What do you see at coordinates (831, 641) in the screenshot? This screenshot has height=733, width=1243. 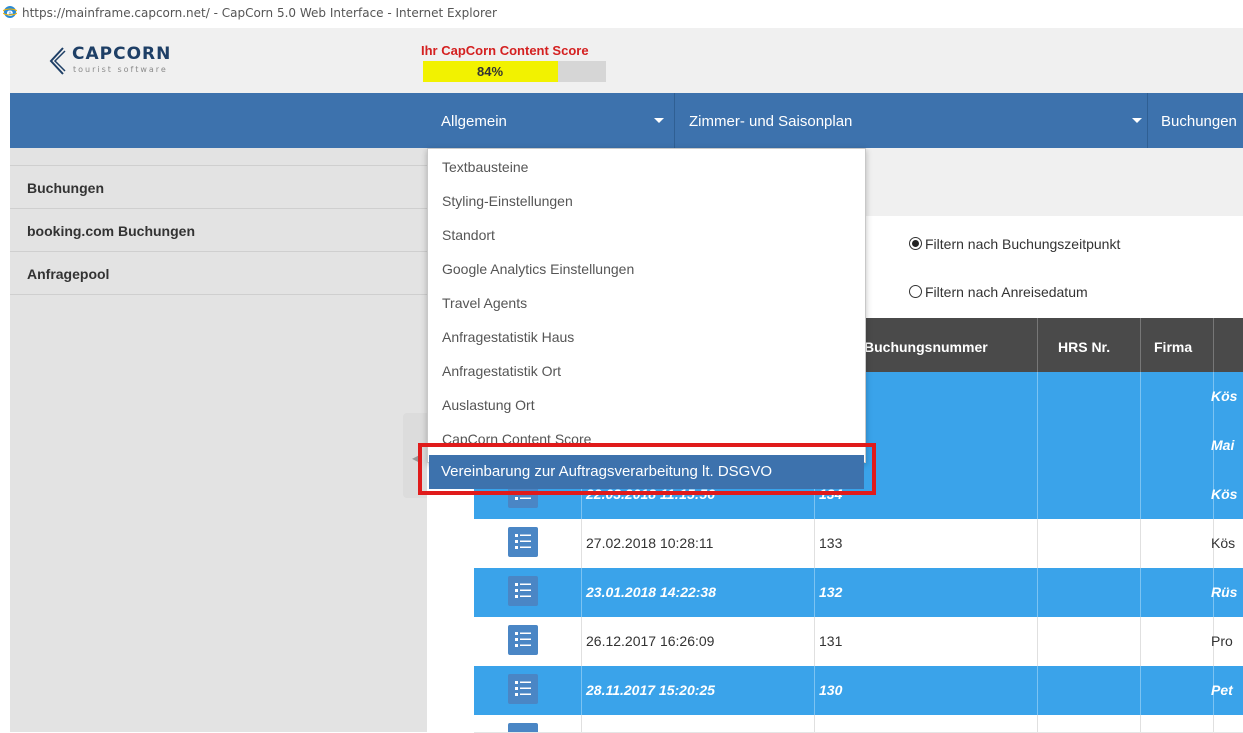 I see `row-number: 131` at bounding box center [831, 641].